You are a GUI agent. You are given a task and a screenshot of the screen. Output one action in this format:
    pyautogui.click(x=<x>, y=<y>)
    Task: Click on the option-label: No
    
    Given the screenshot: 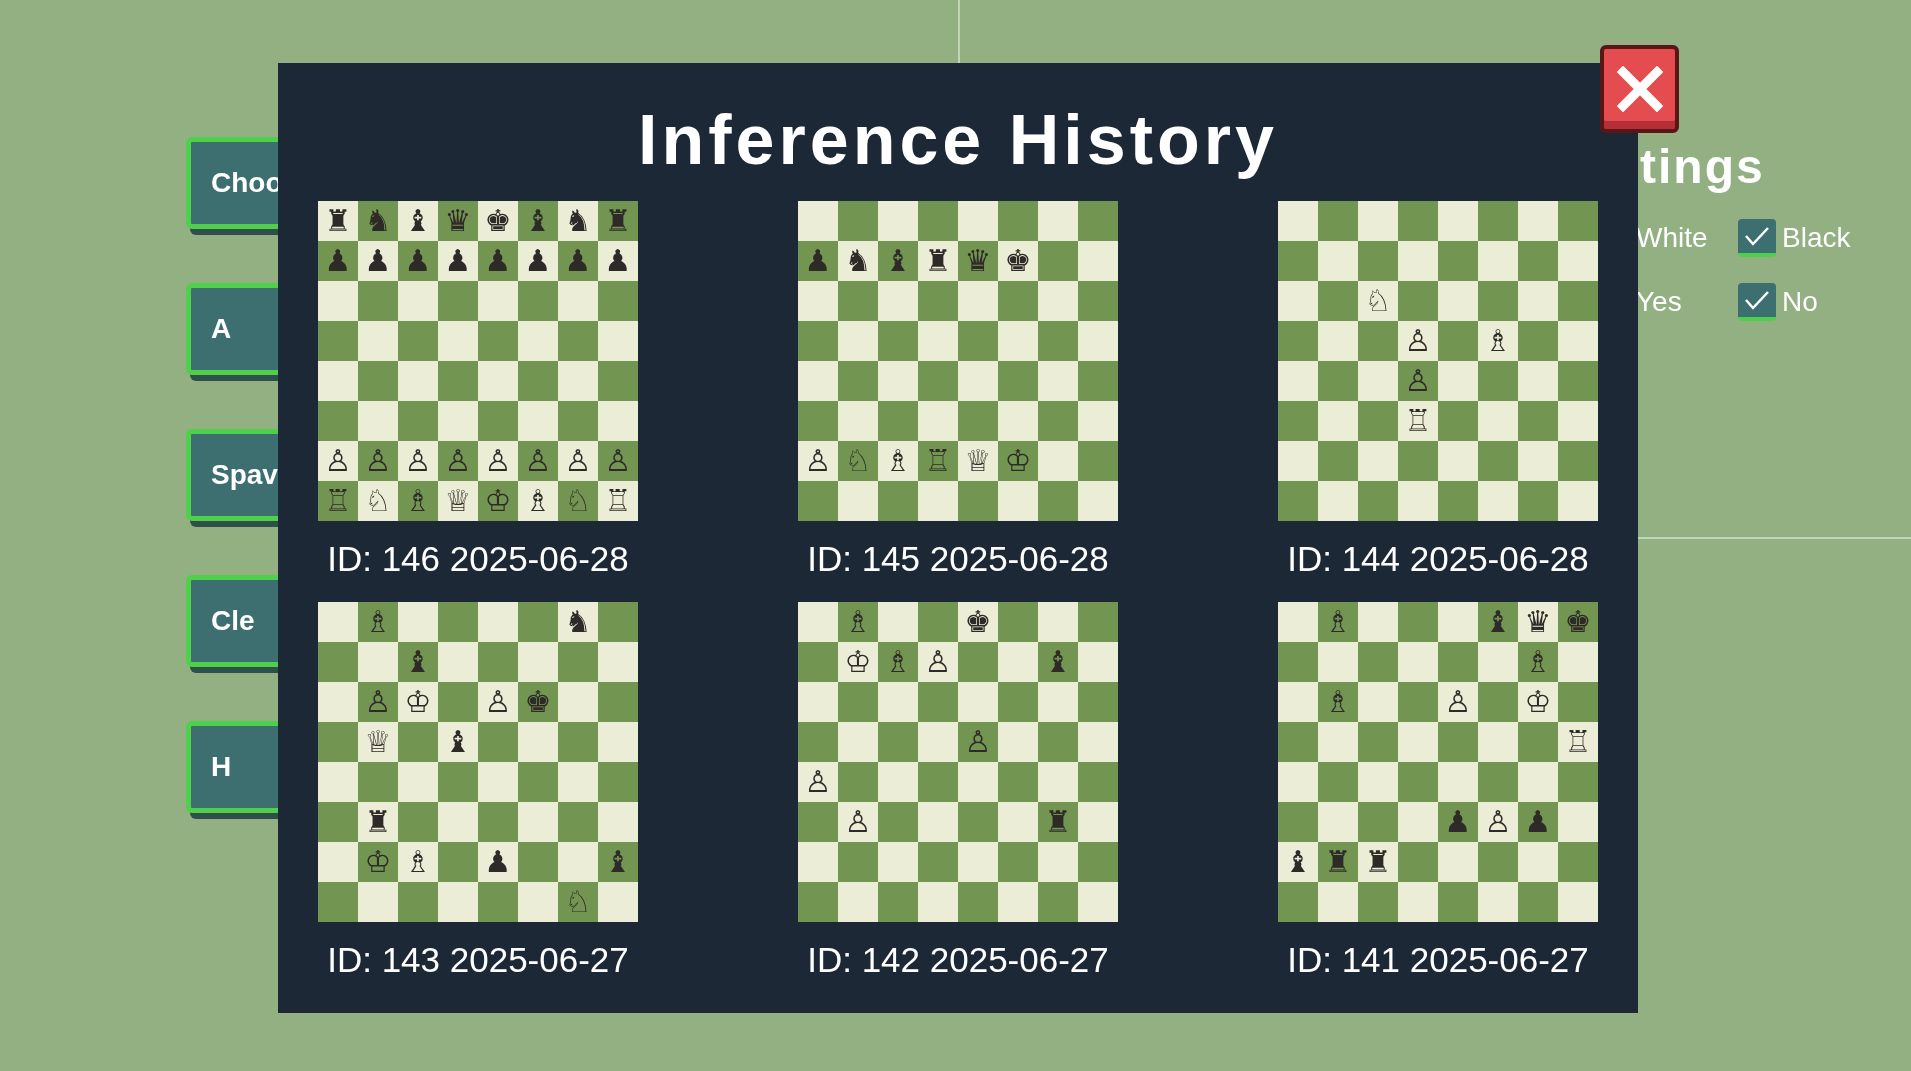 What is the action you would take?
    pyautogui.click(x=1800, y=302)
    